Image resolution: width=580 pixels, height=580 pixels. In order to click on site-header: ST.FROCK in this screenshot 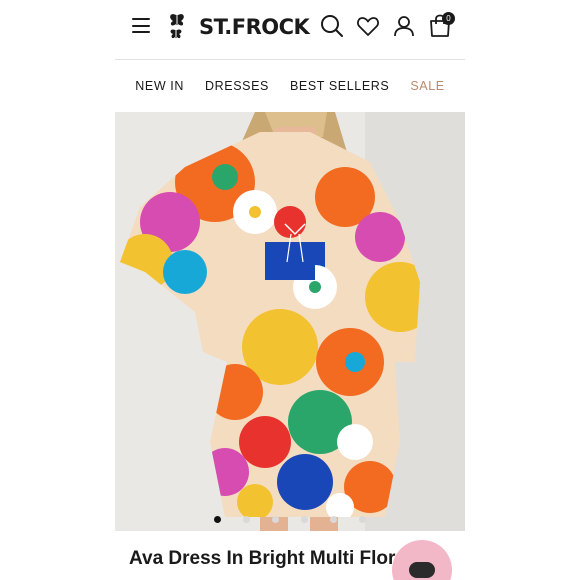, I will do `click(290, 30)`.